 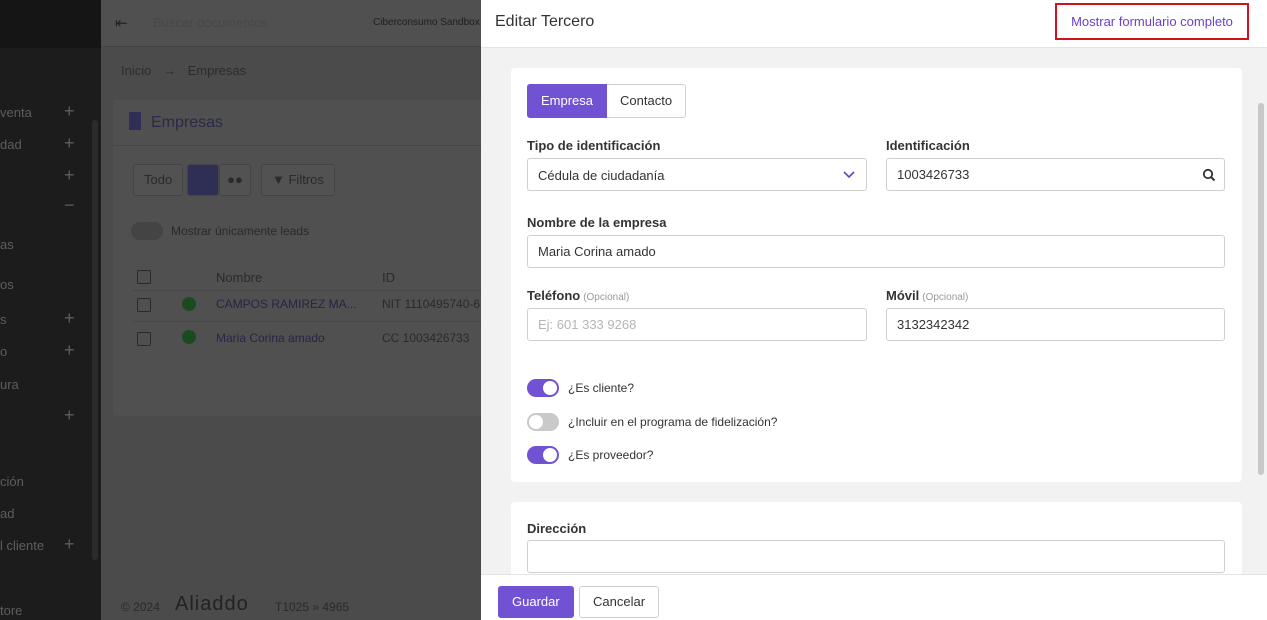 I want to click on tab-contacto: Contacto, so click(x=647, y=101).